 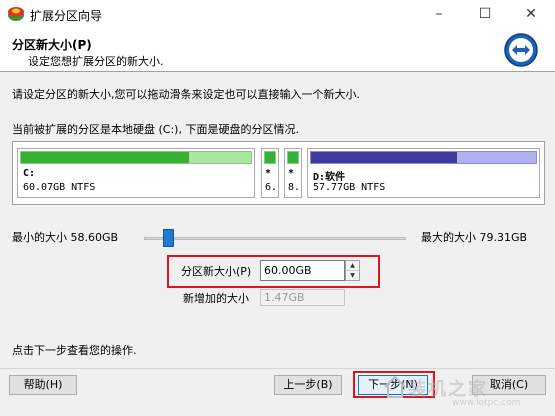 What do you see at coordinates (308, 385) in the screenshot?
I see `back-button: 上一步(B)` at bounding box center [308, 385].